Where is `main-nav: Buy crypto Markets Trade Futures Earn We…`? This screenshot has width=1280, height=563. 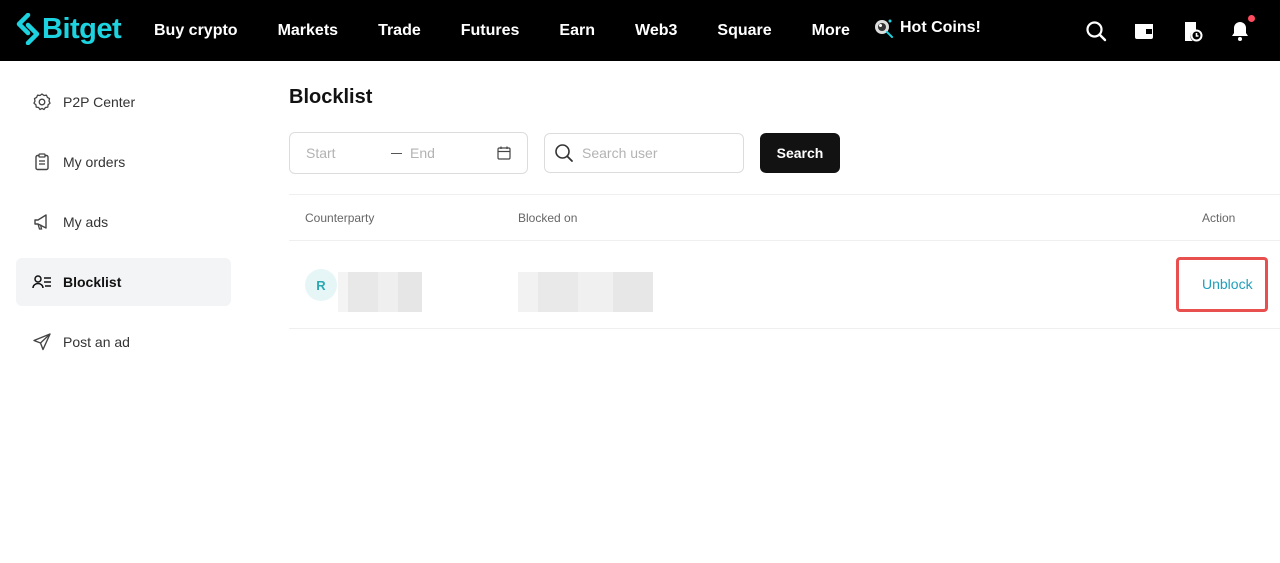
main-nav: Buy crypto Markets Trade Futures Earn We… is located at coordinates (522, 30).